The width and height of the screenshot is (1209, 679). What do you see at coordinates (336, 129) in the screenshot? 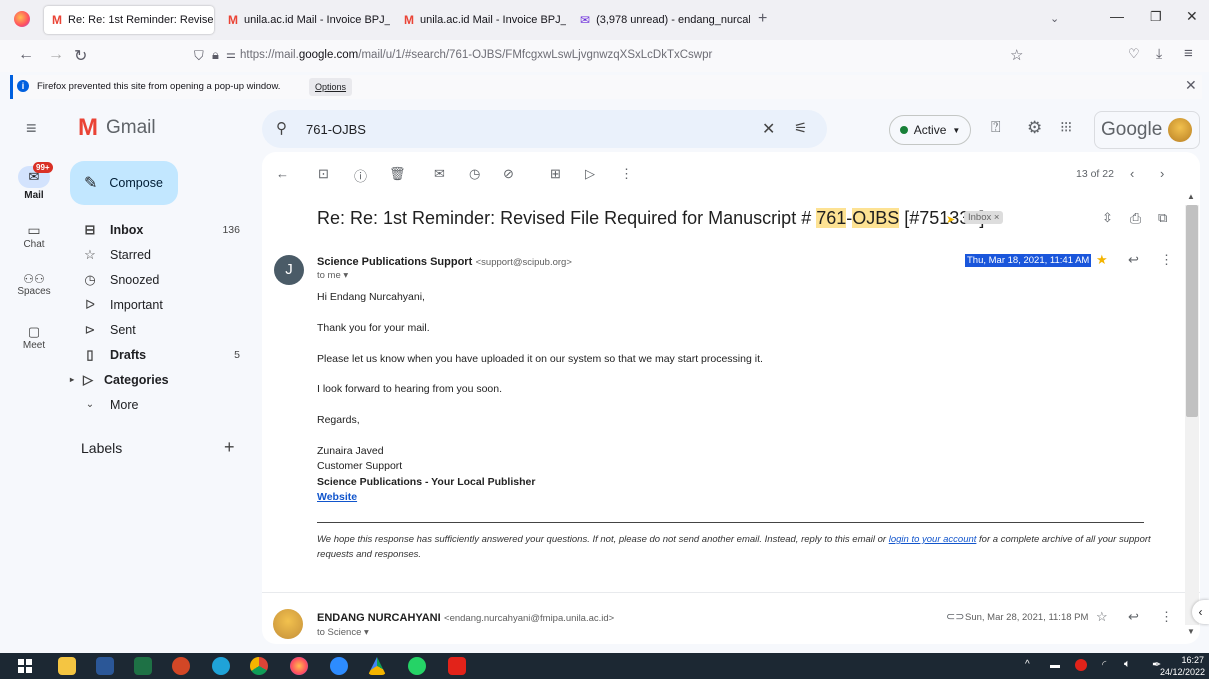
I see `search-input: 761-OJBS` at bounding box center [336, 129].